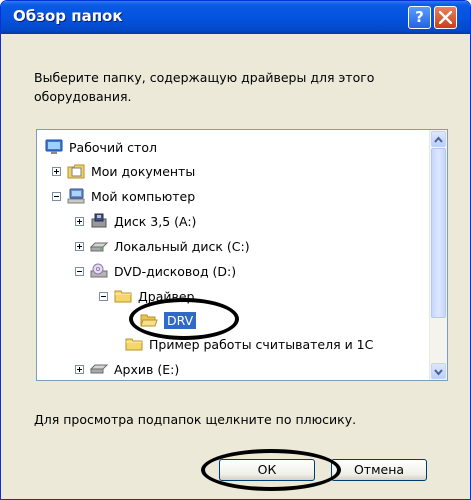  What do you see at coordinates (113, 147) in the screenshot?
I see `tree-item-label: Рабочий стол` at bounding box center [113, 147].